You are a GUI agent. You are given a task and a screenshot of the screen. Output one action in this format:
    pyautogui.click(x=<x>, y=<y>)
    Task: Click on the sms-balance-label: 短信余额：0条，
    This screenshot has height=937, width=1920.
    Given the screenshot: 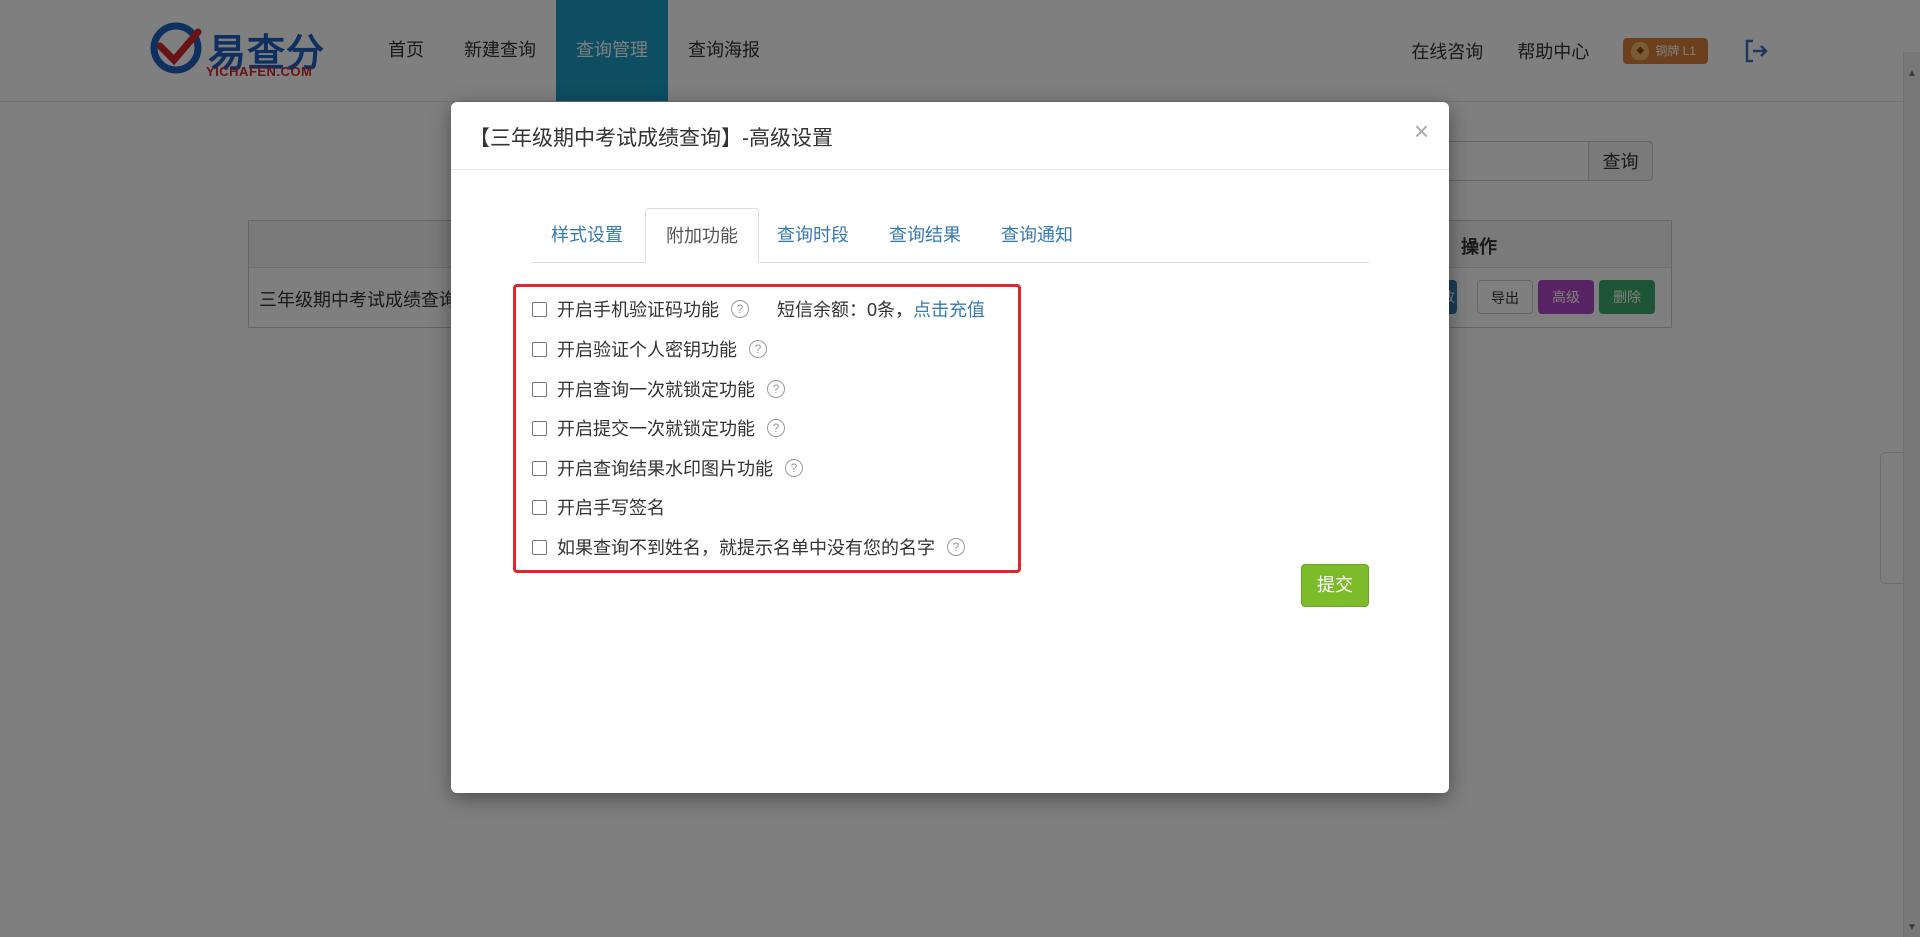 What is the action you would take?
    pyautogui.click(x=845, y=310)
    